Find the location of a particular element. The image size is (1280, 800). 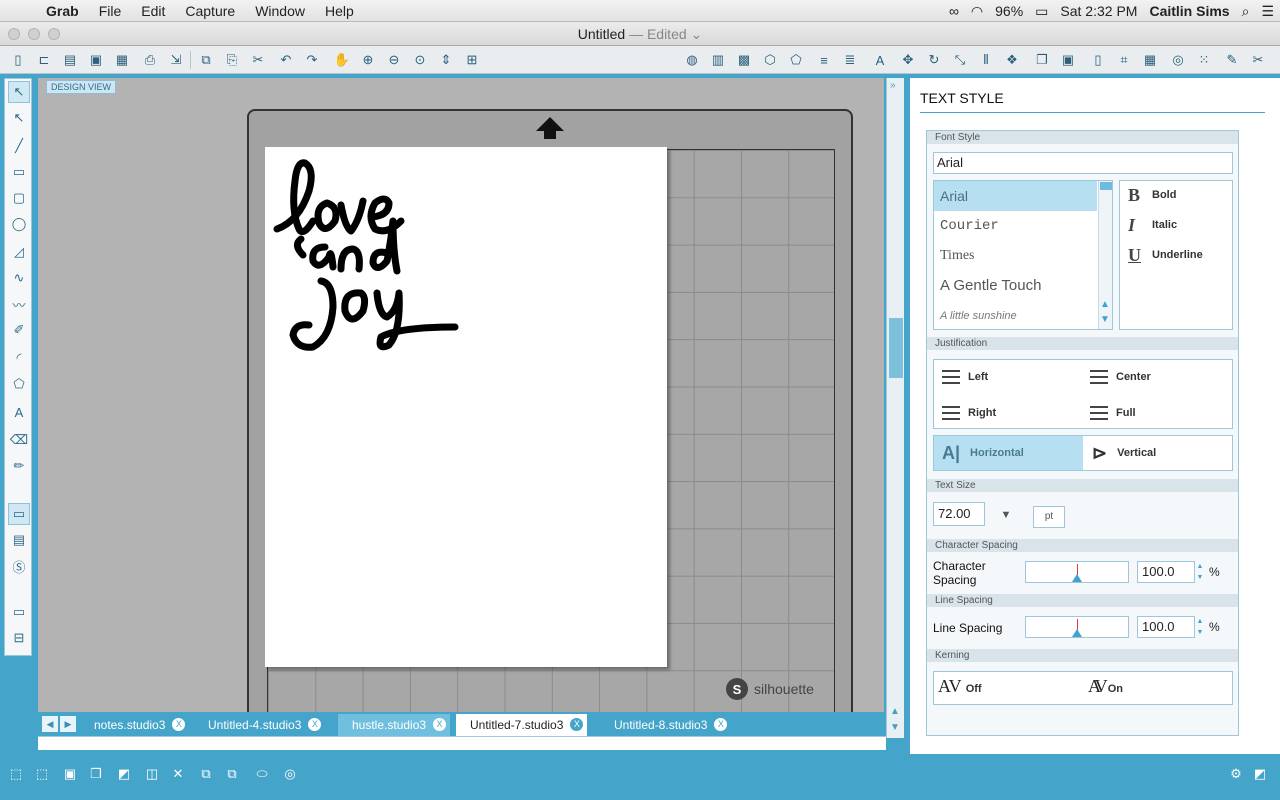

justify-left-button: Left is located at coordinates (965, 377).